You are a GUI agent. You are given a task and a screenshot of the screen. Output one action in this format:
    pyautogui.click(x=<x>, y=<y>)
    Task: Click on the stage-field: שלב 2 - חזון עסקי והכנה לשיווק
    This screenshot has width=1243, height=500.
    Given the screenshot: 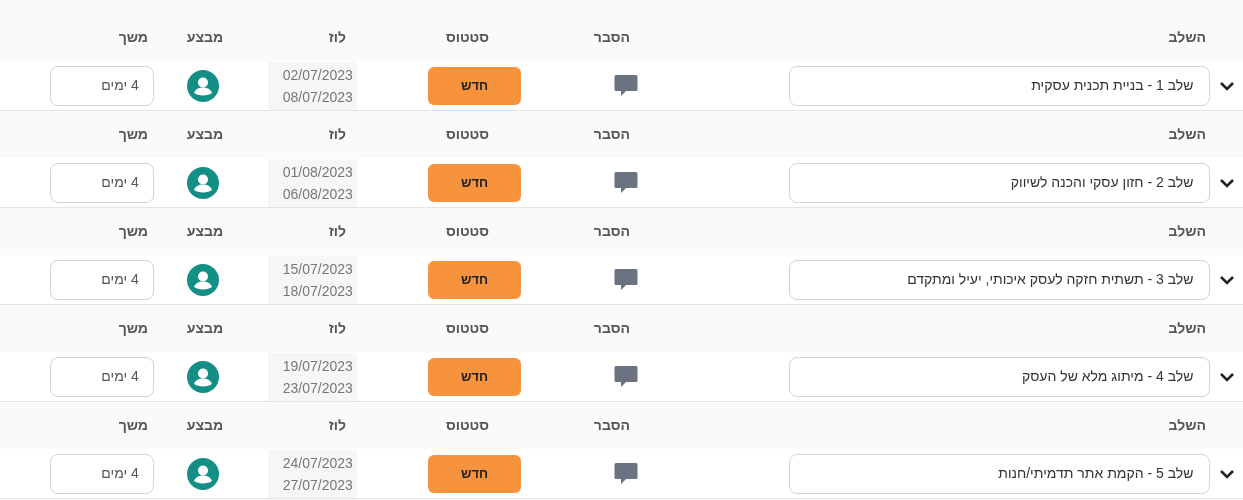 What is the action you would take?
    pyautogui.click(x=999, y=182)
    